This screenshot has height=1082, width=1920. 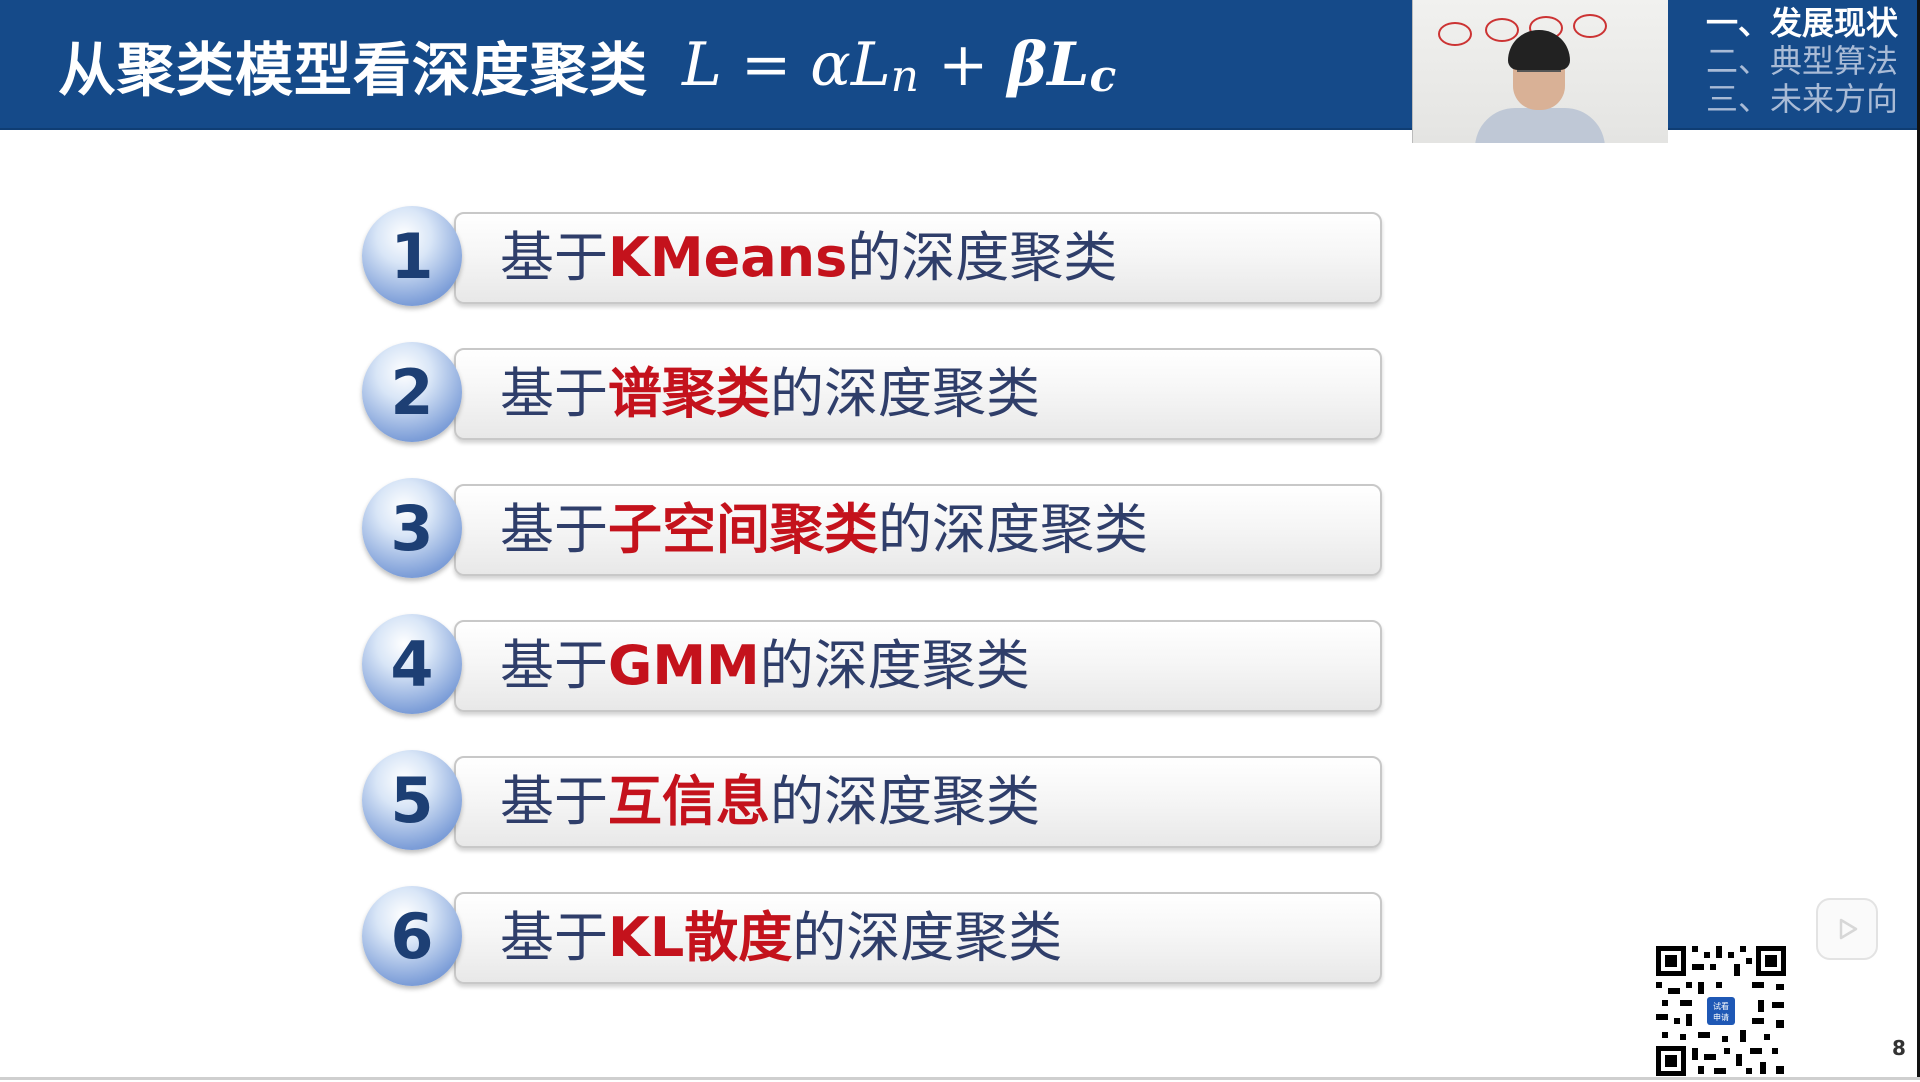 I want to click on list-item: 5 基于互信息的深度聚类, so click(x=872, y=802).